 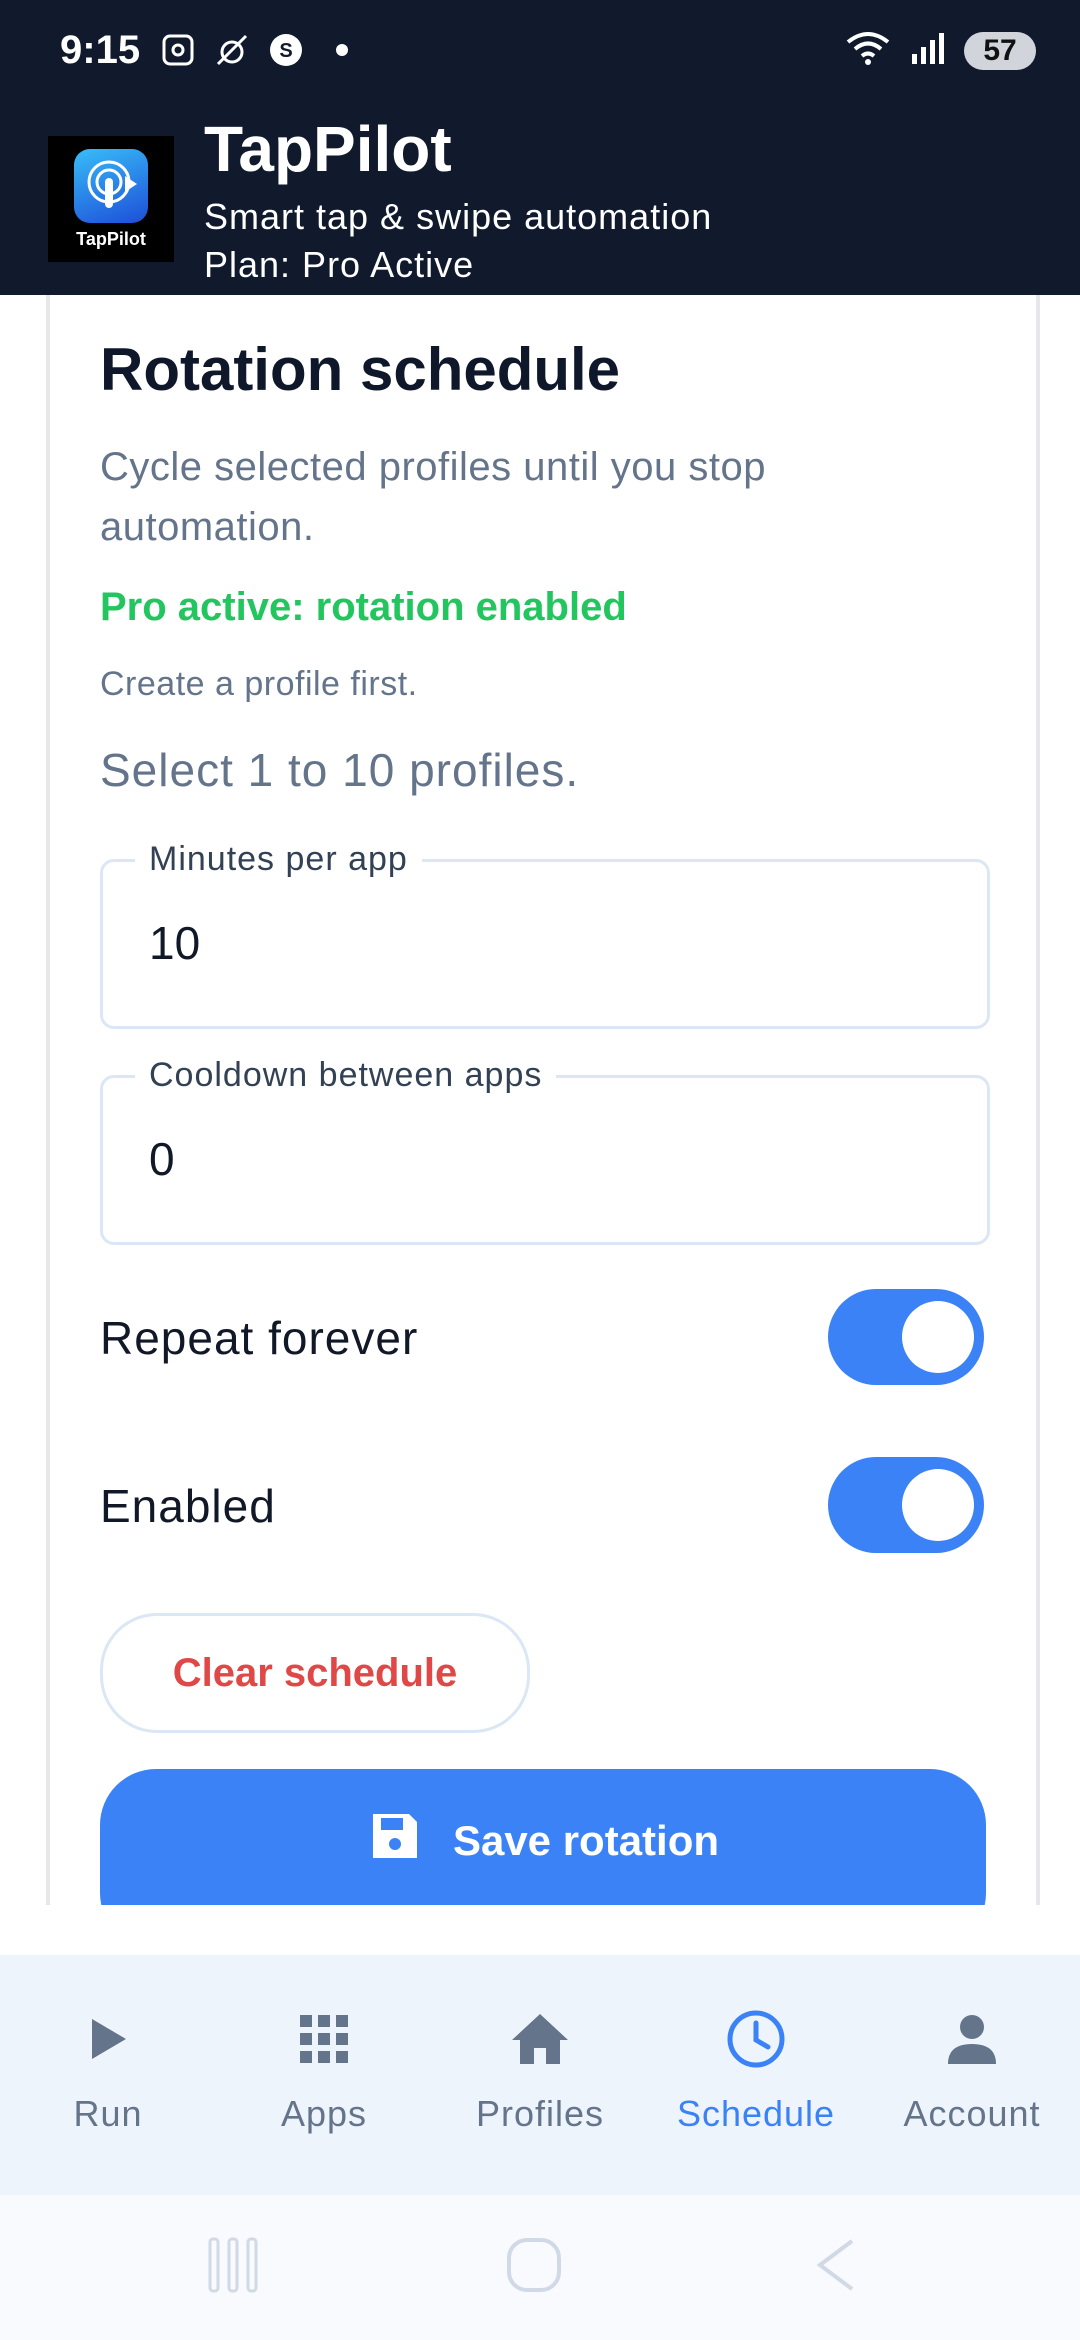 What do you see at coordinates (868, 50) in the screenshot?
I see `wifi-icon` at bounding box center [868, 50].